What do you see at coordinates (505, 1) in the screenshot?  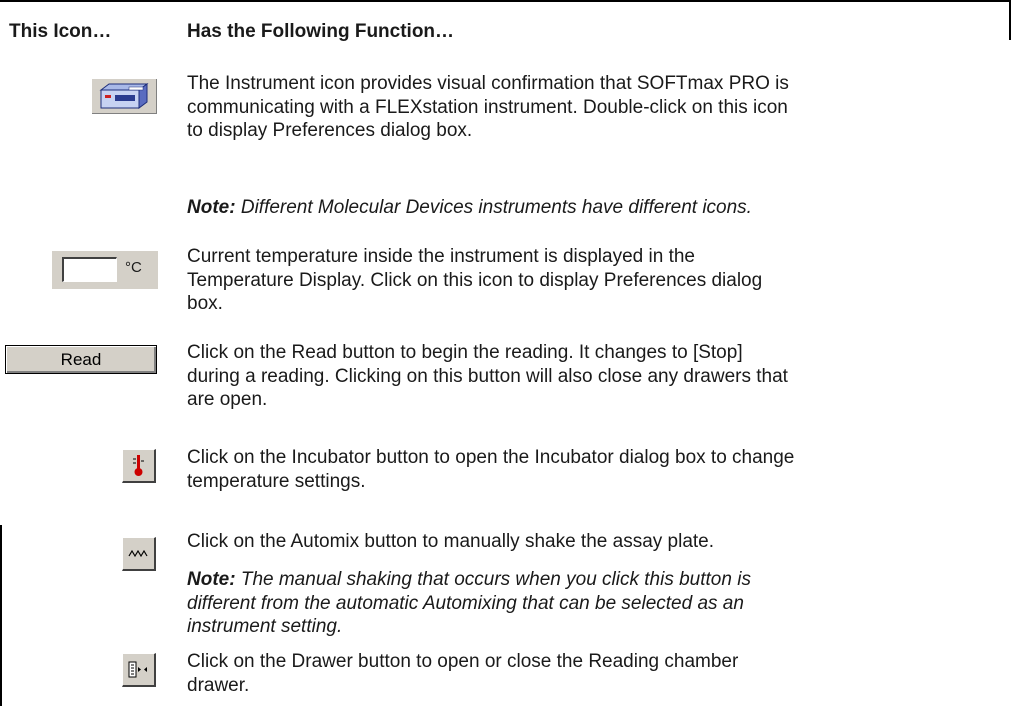 I see `table-top-border` at bounding box center [505, 1].